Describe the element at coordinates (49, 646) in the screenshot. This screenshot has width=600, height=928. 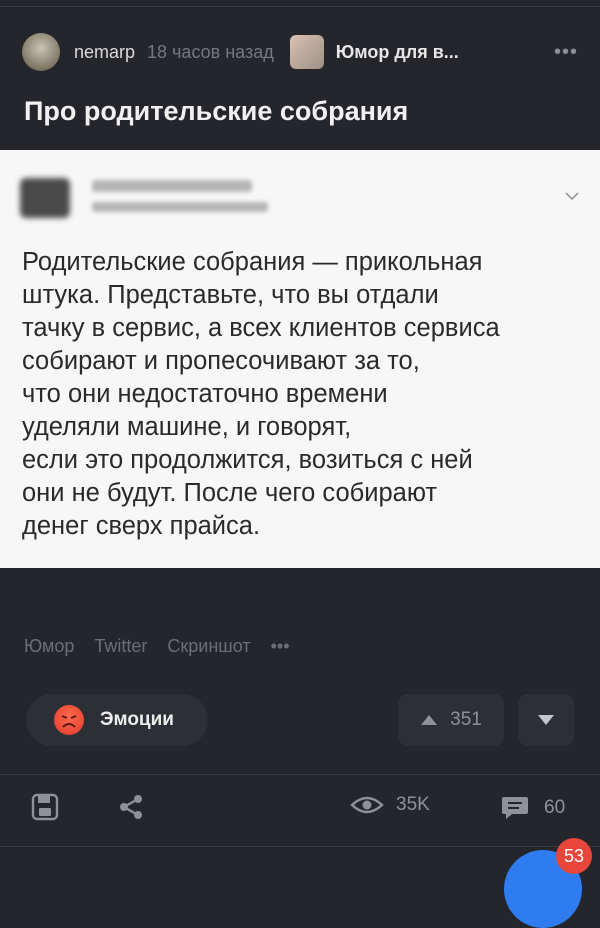
I see `tag-humor: Юмор` at that location.